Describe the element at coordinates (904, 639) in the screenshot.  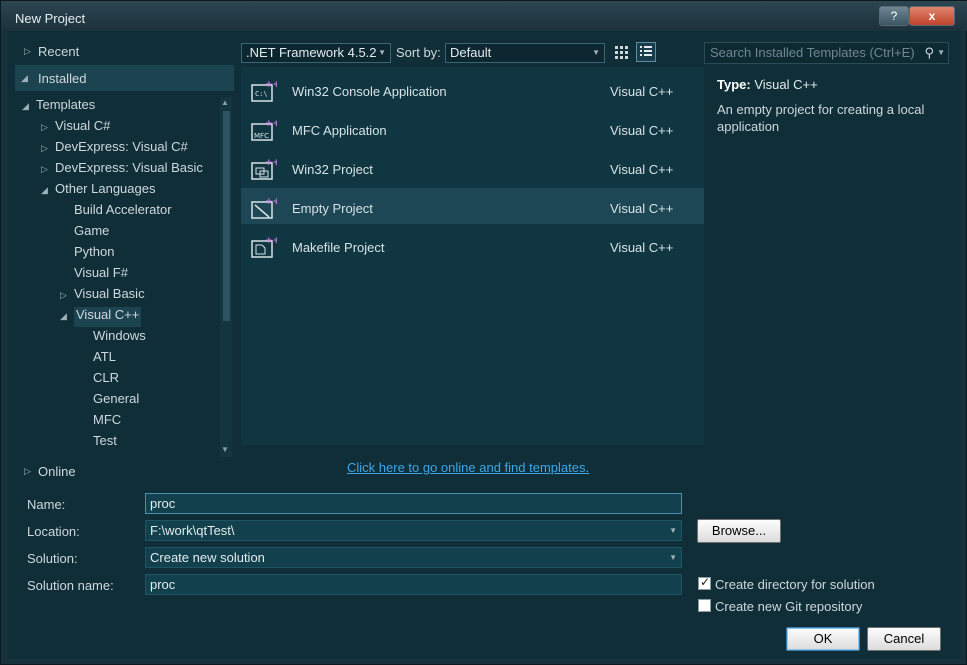
I see `cancel-button: Cancel` at that location.